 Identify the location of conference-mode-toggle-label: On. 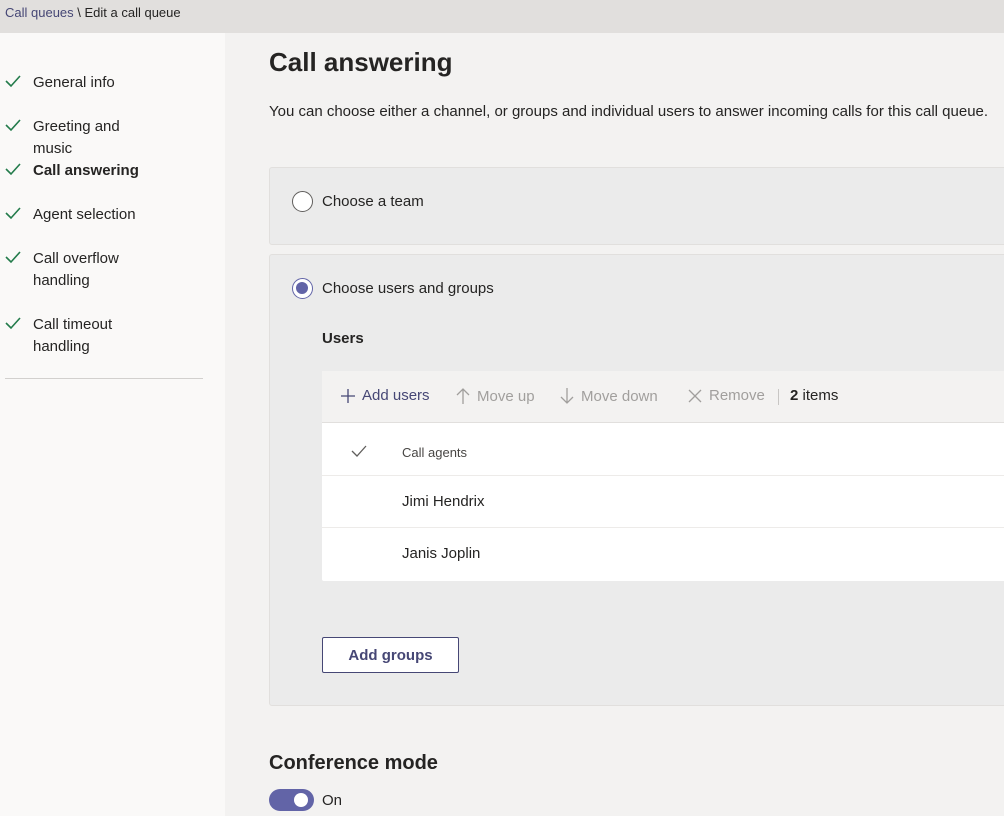
(332, 800).